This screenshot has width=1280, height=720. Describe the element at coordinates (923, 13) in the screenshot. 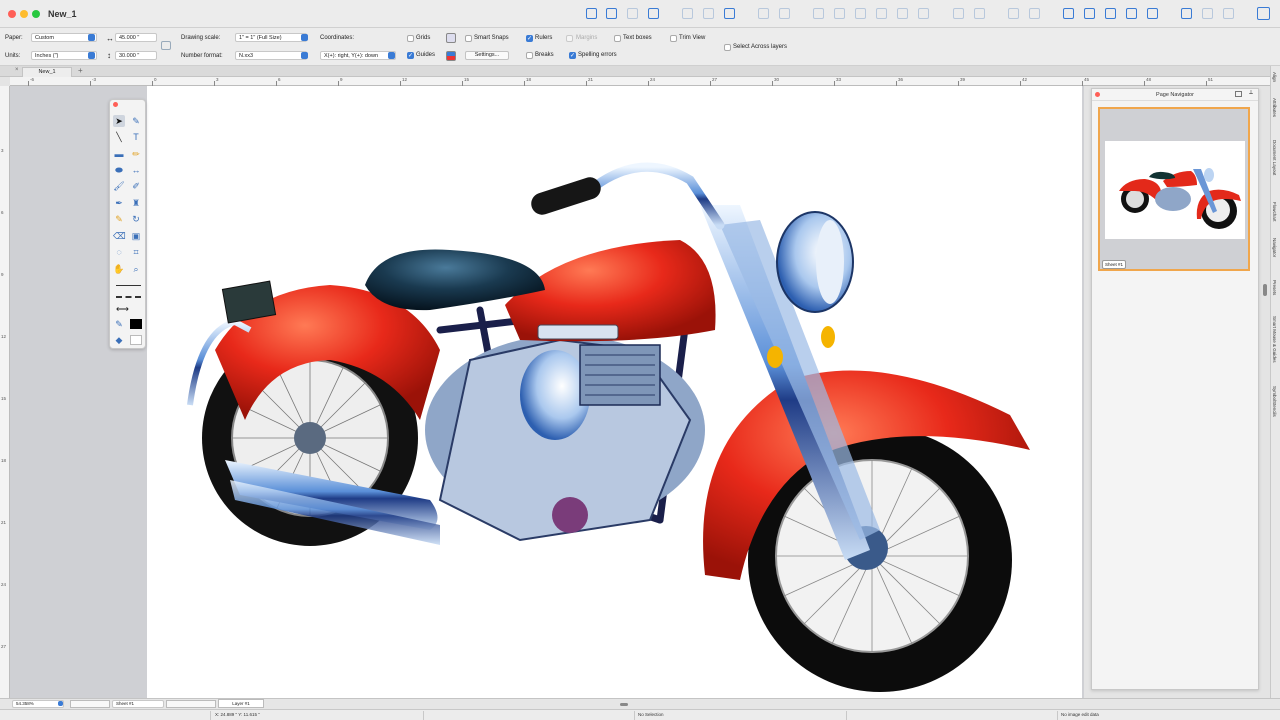

I see `layers-down-icon` at that location.